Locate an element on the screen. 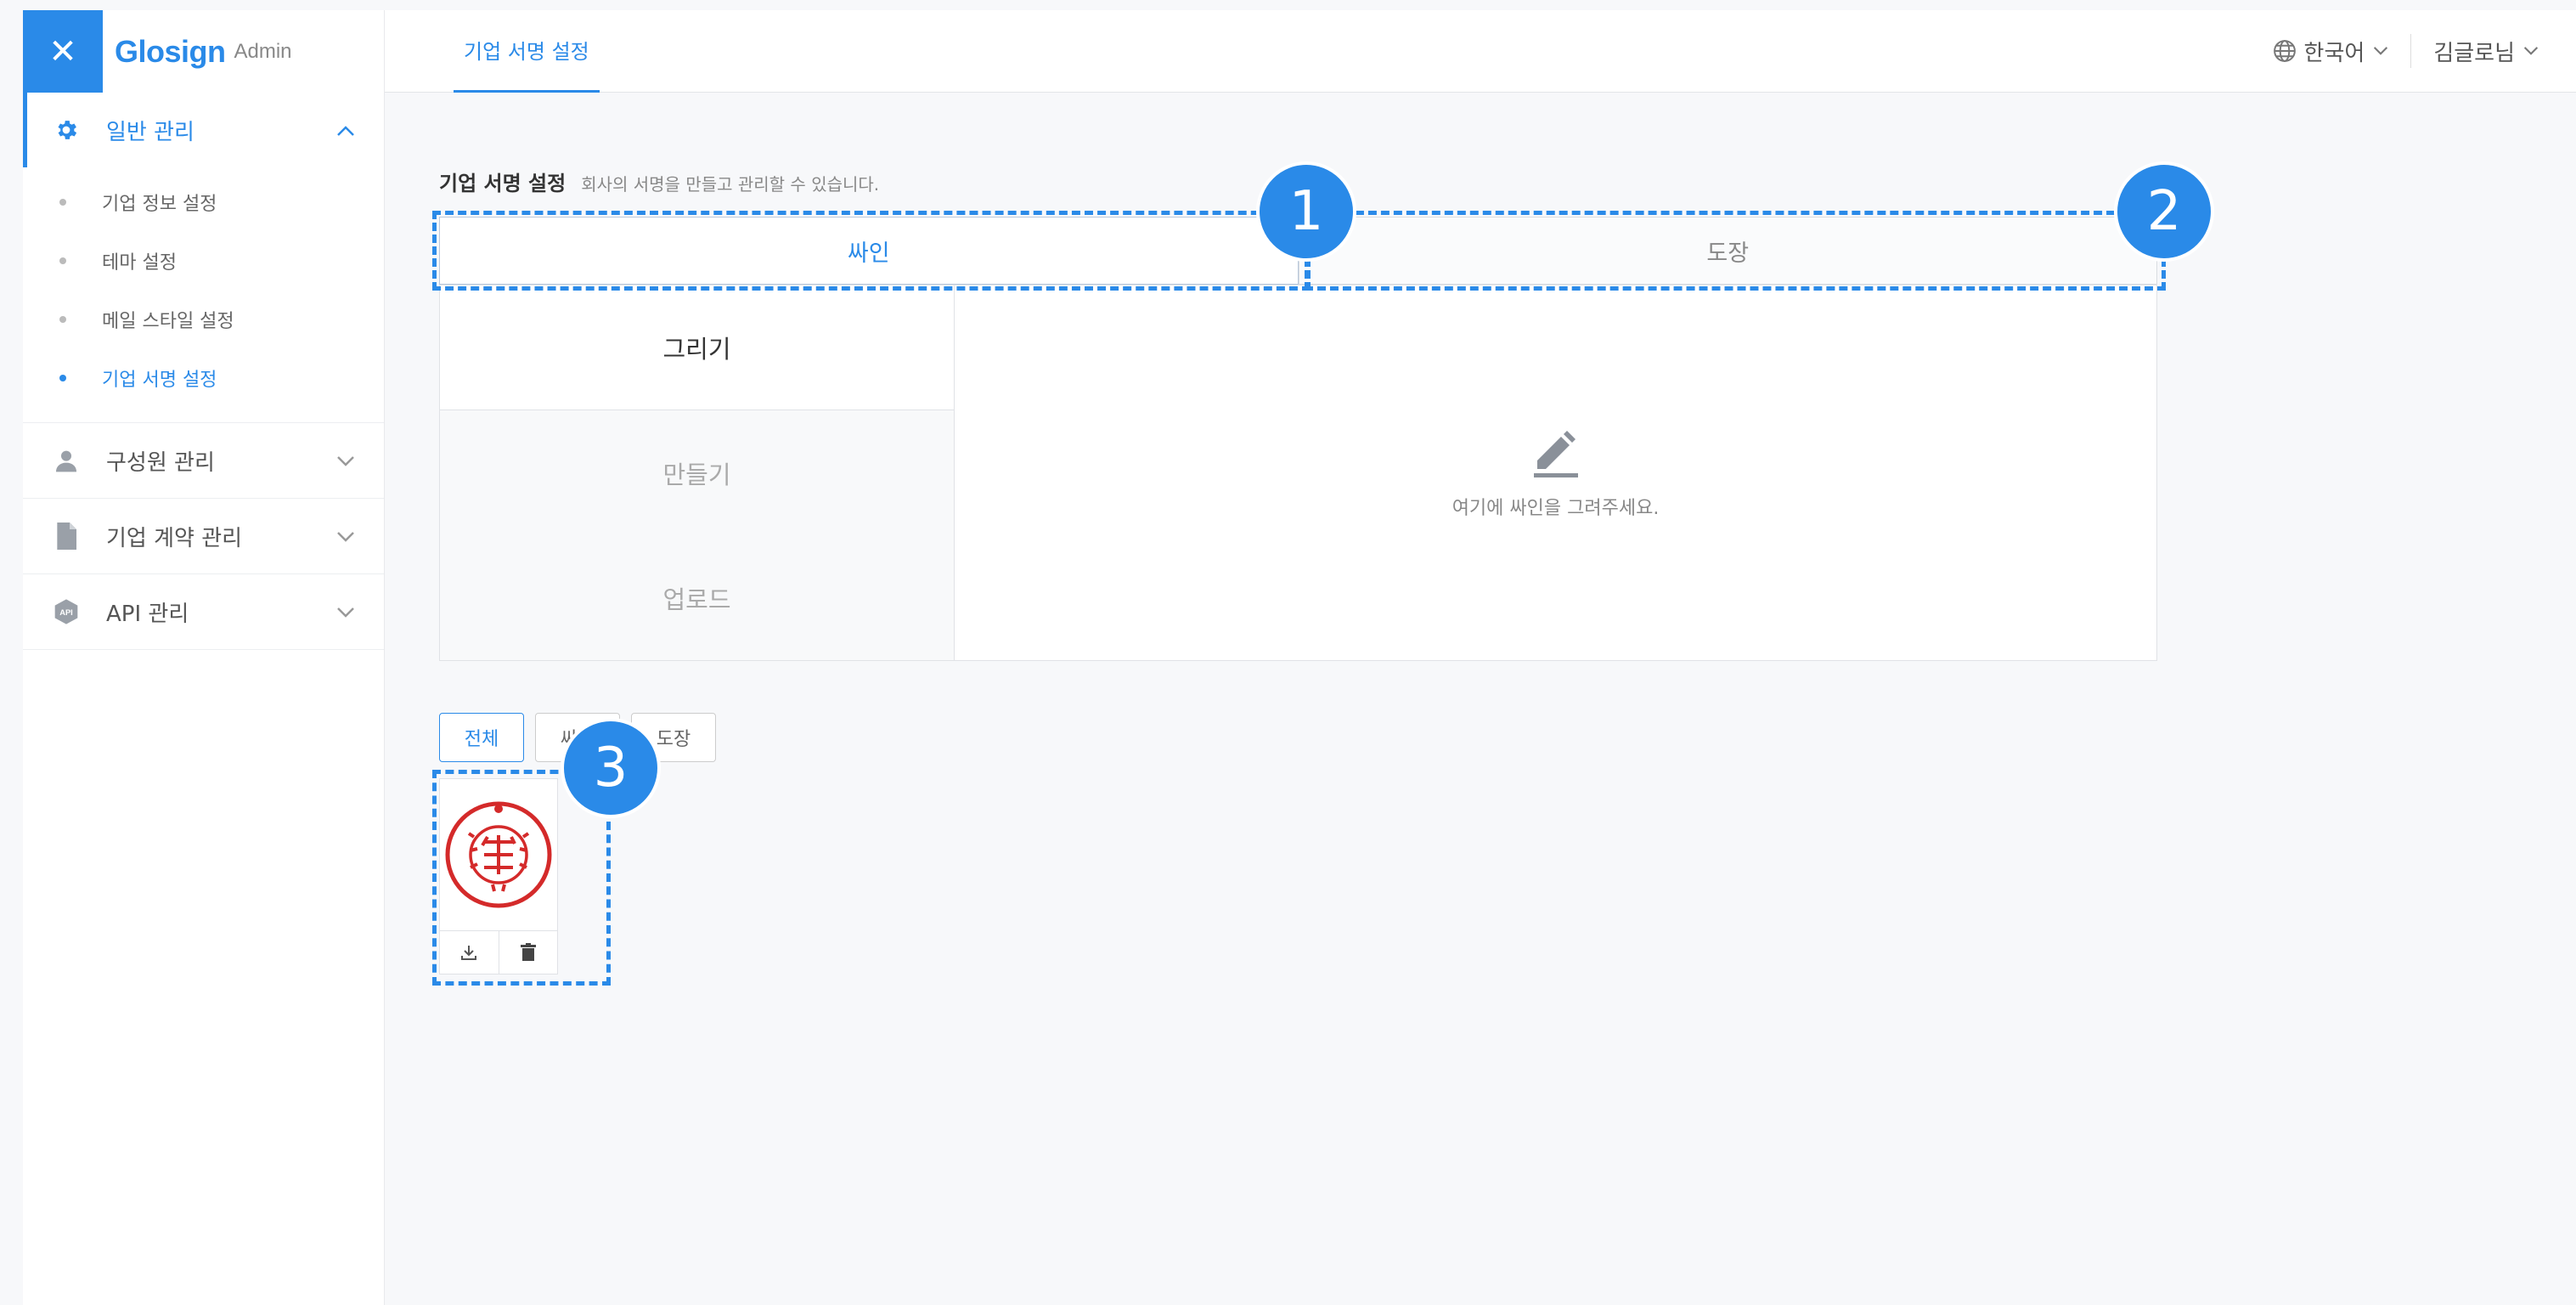  top-bar: 기업 서명 설정 한국어 김글로님 is located at coordinates (1480, 51).